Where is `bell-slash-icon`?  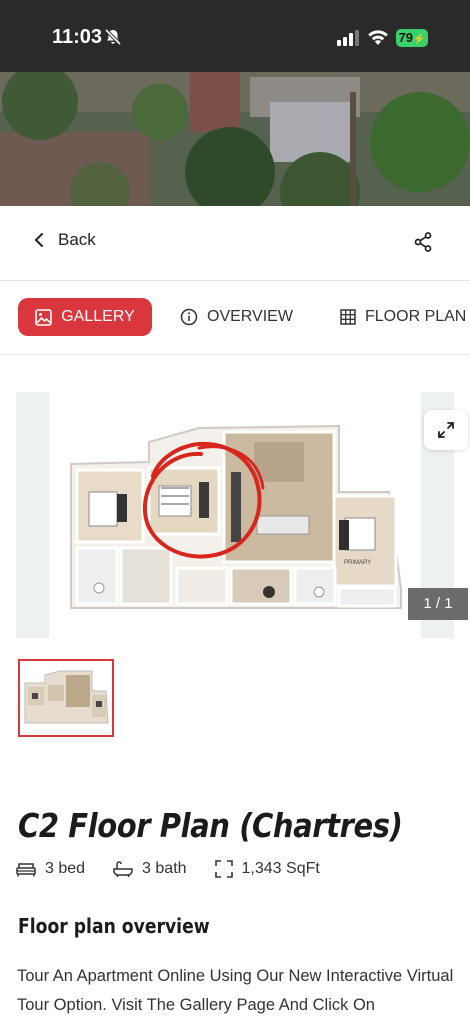 bell-slash-icon is located at coordinates (113, 37).